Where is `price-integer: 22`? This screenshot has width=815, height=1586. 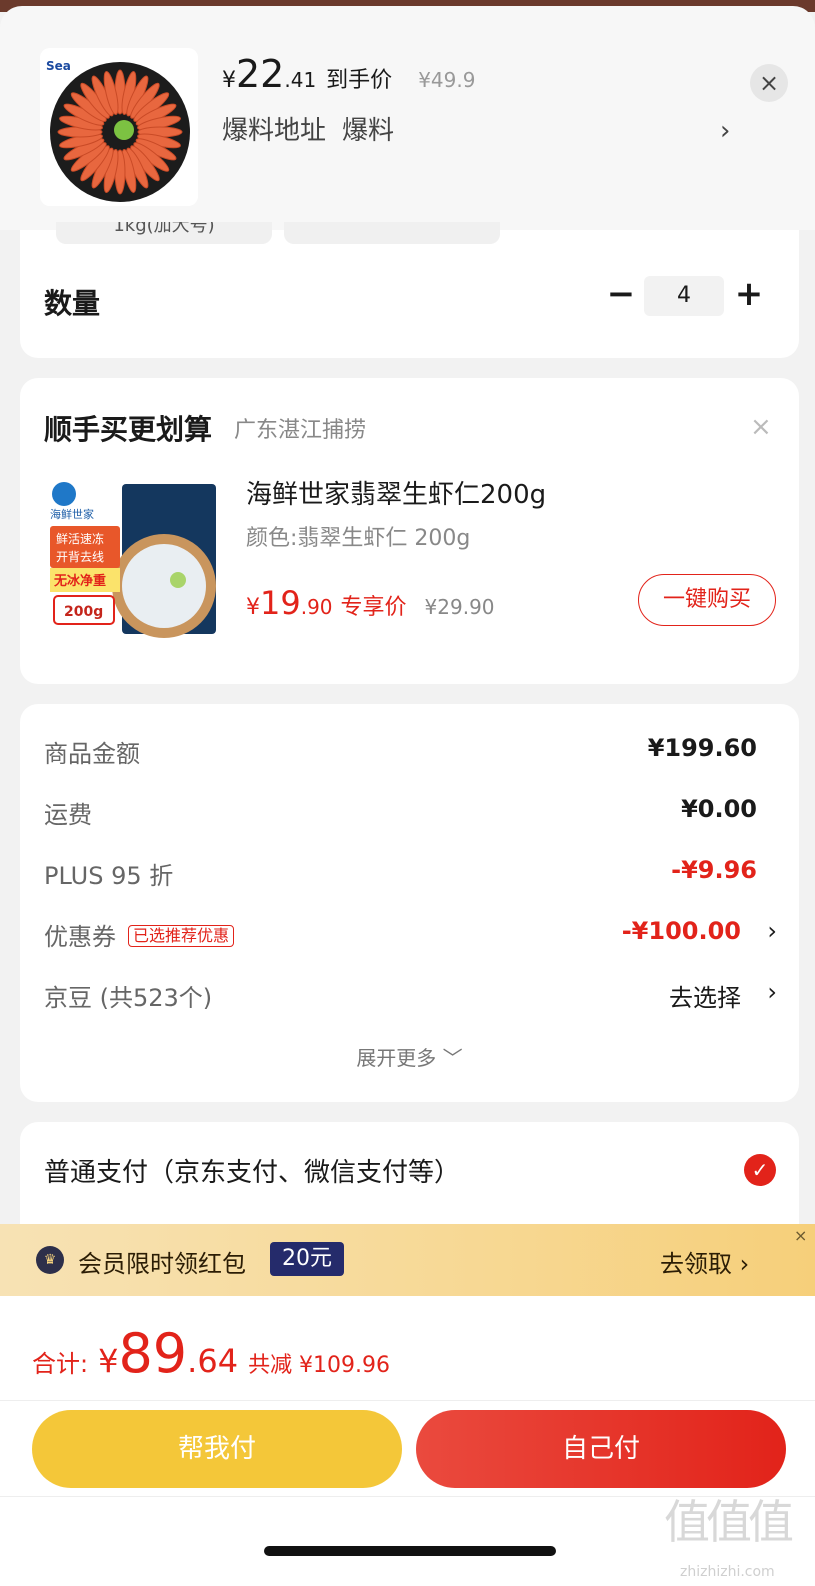
price-integer: 22 is located at coordinates (260, 74).